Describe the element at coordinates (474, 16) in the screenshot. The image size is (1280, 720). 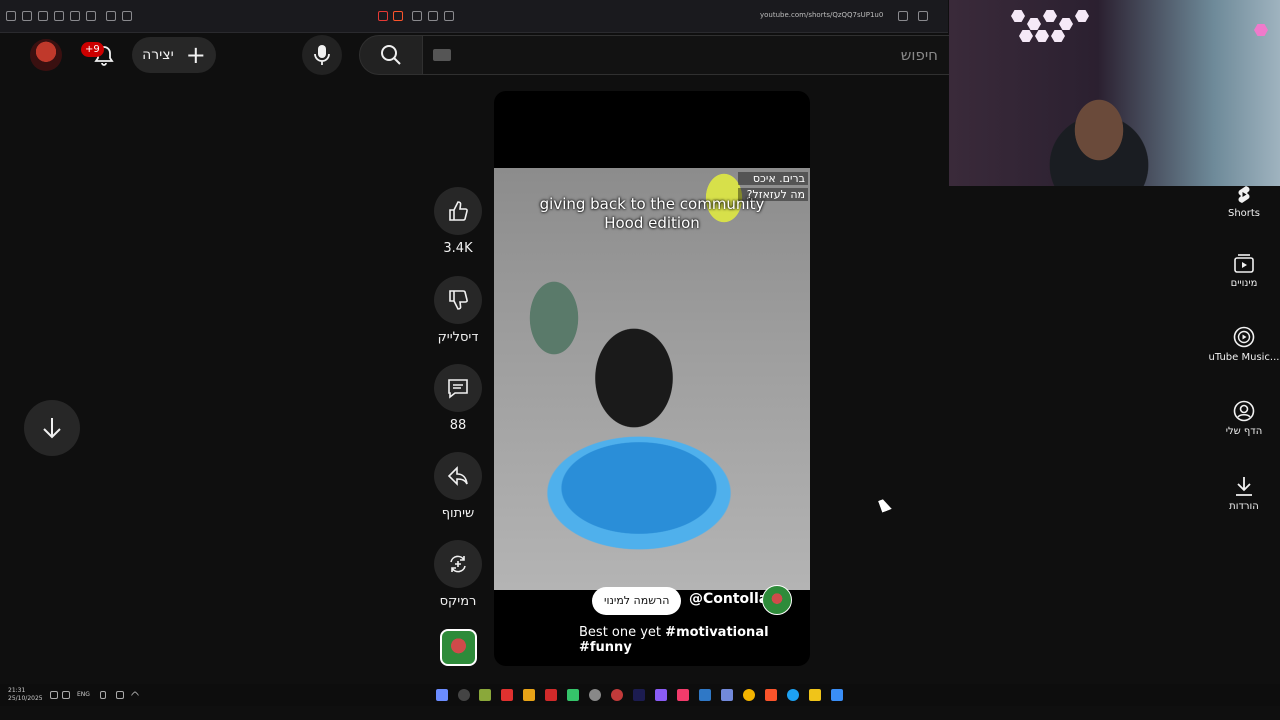
I see `browser-toolbar: youtube.com/shorts/QzQQ7sUP1u0` at that location.